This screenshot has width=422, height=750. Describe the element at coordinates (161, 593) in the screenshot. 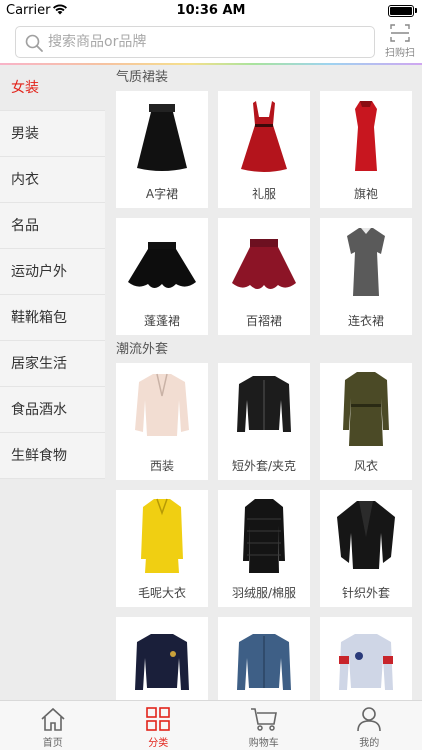

I see `product-name: 毛呢大衣` at that location.